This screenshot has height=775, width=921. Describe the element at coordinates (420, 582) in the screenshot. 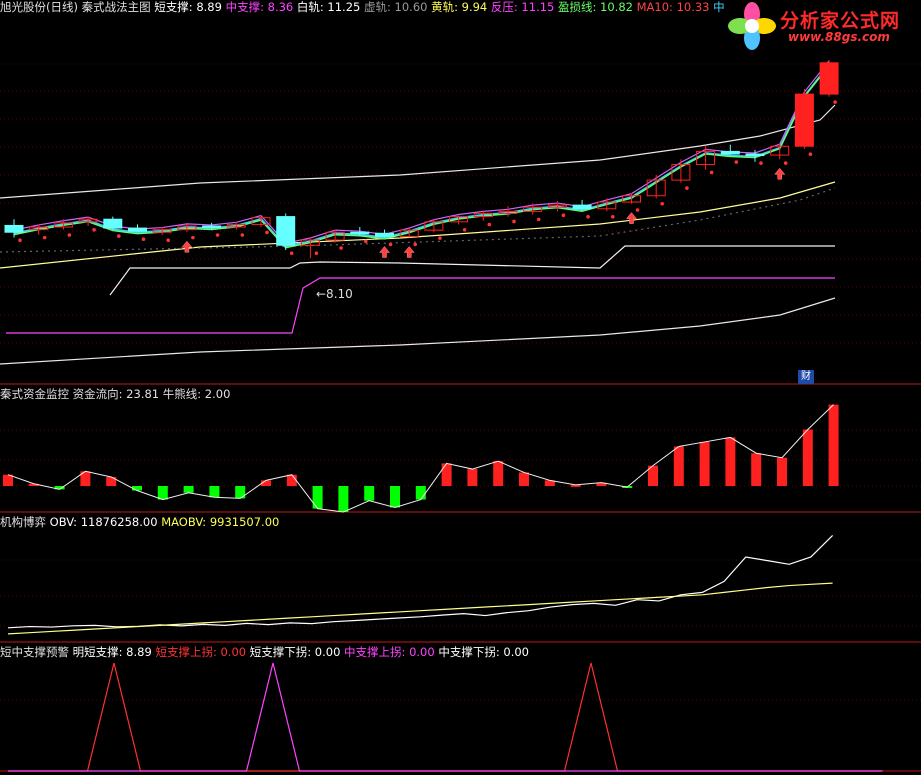

I see `obv-line` at that location.